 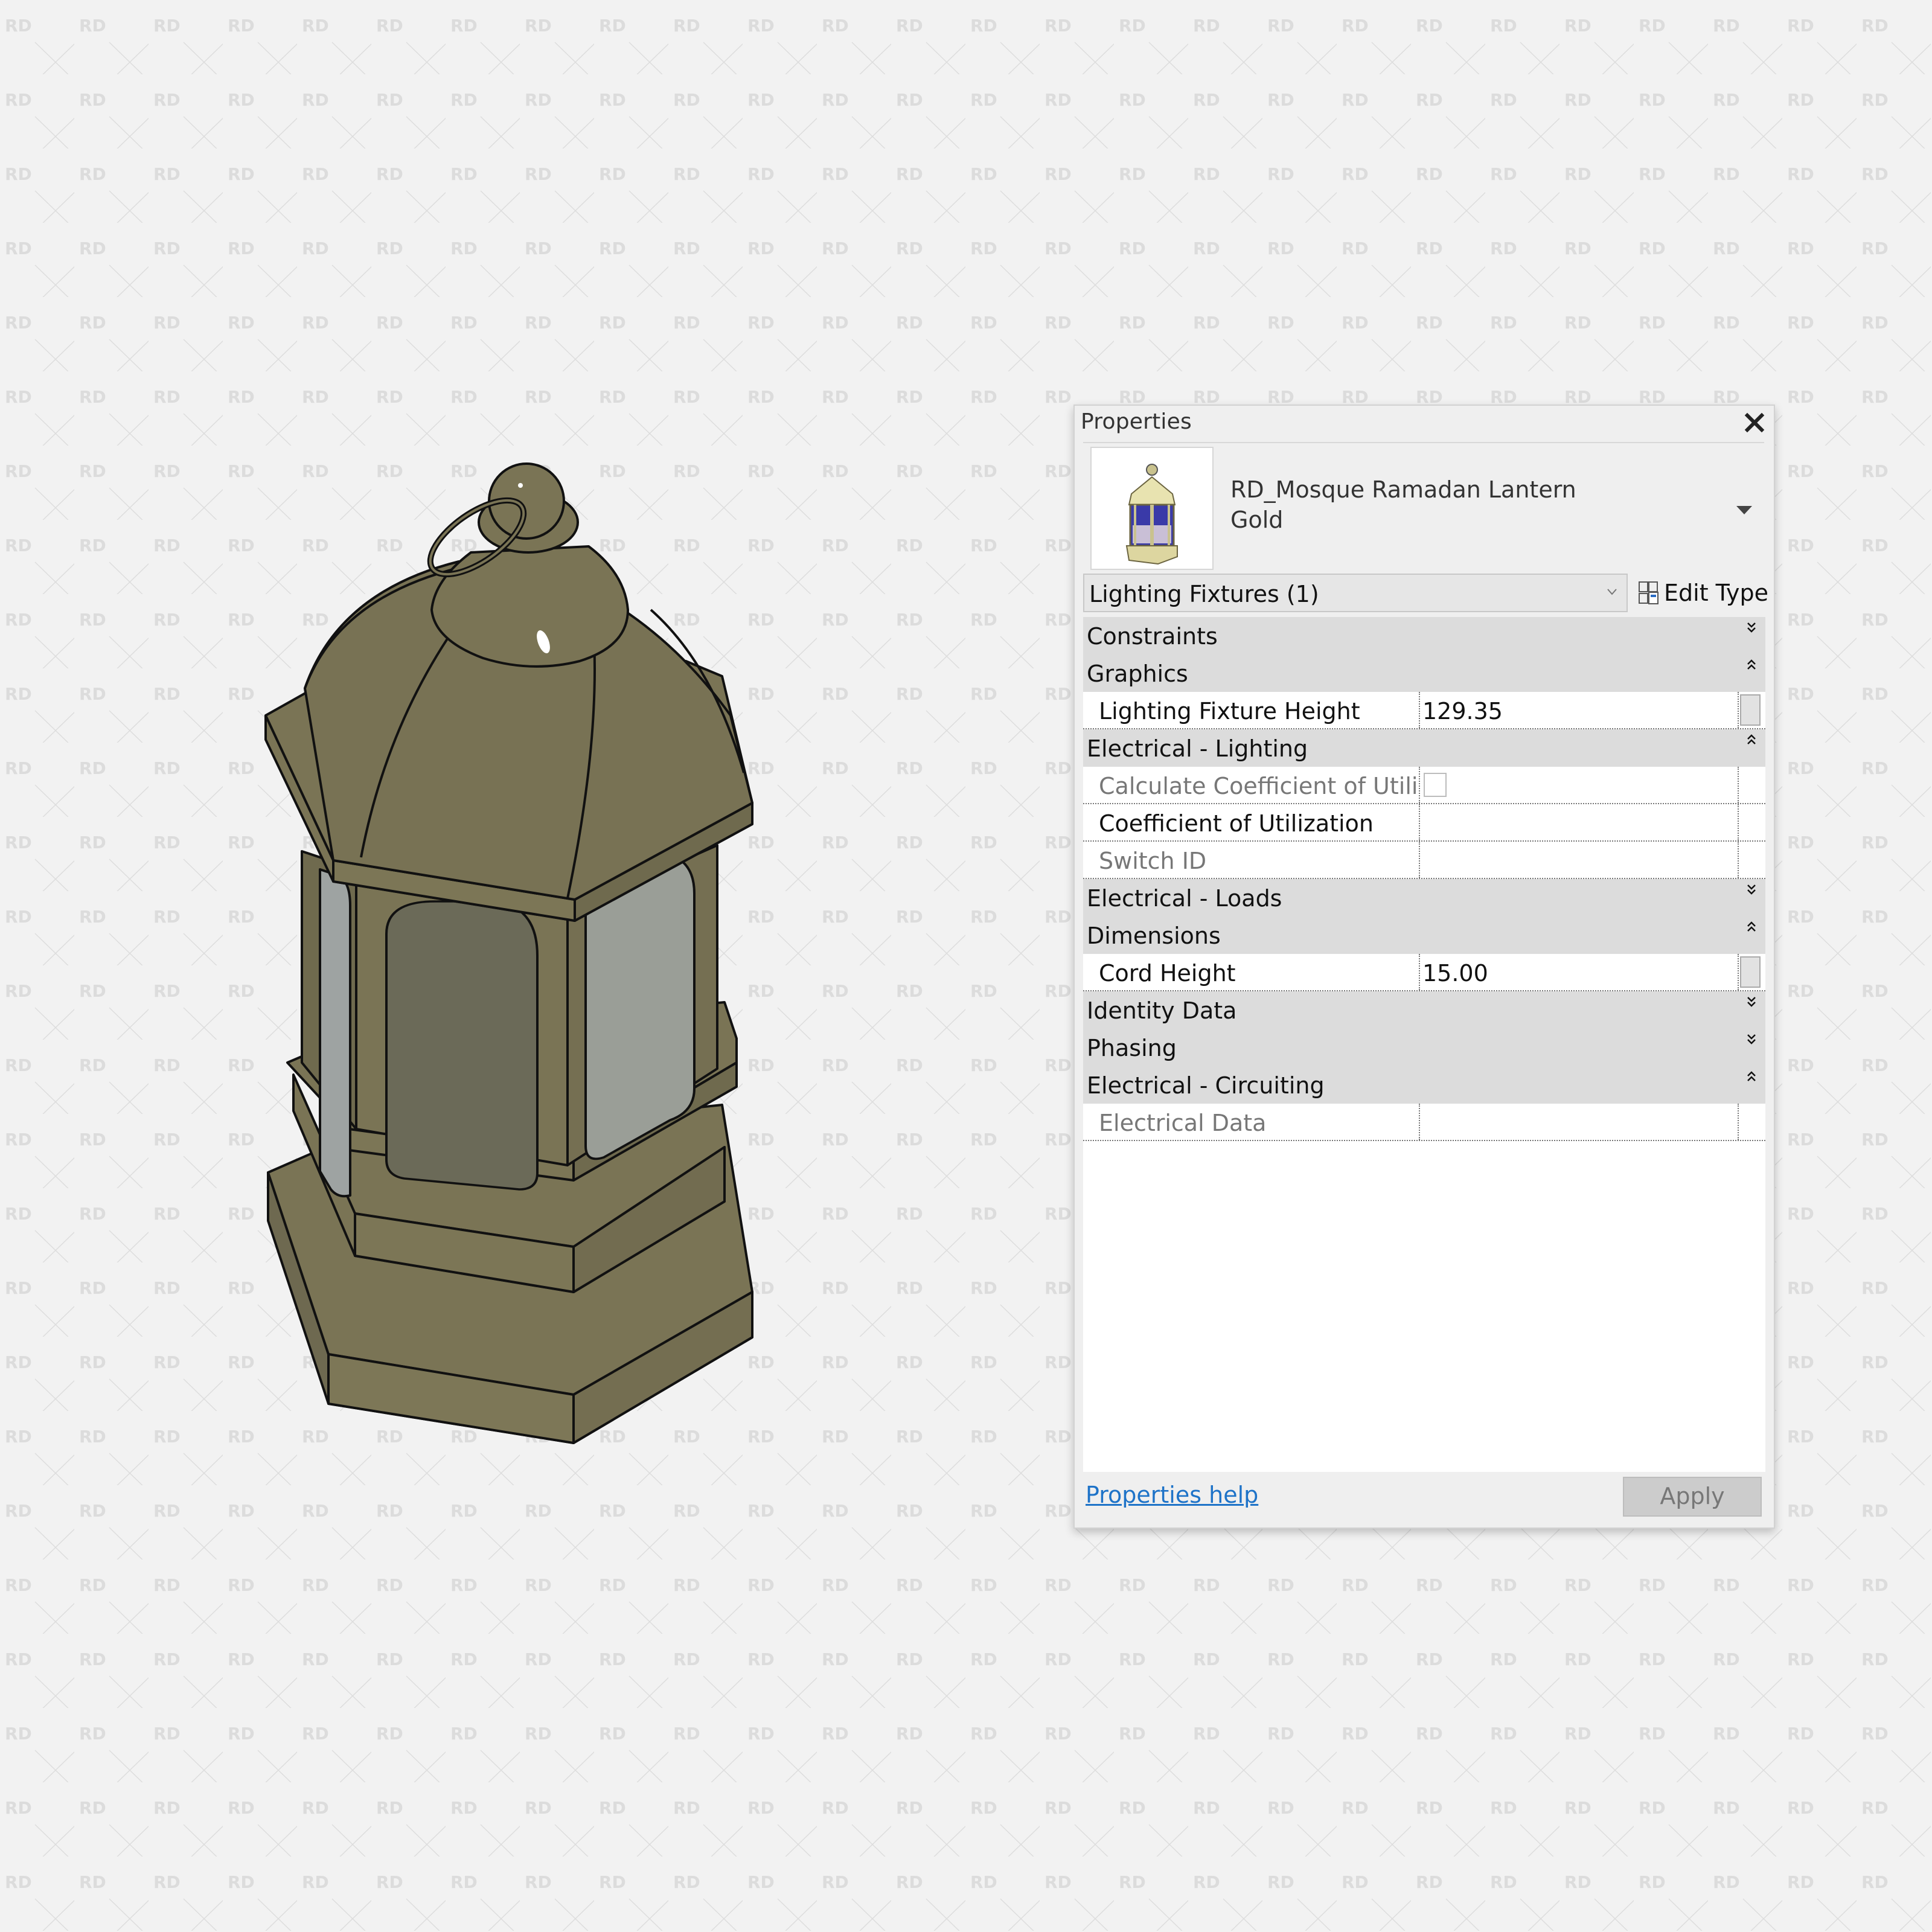 What do you see at coordinates (1132, 1048) in the screenshot?
I see `property-group-label: Phasing` at bounding box center [1132, 1048].